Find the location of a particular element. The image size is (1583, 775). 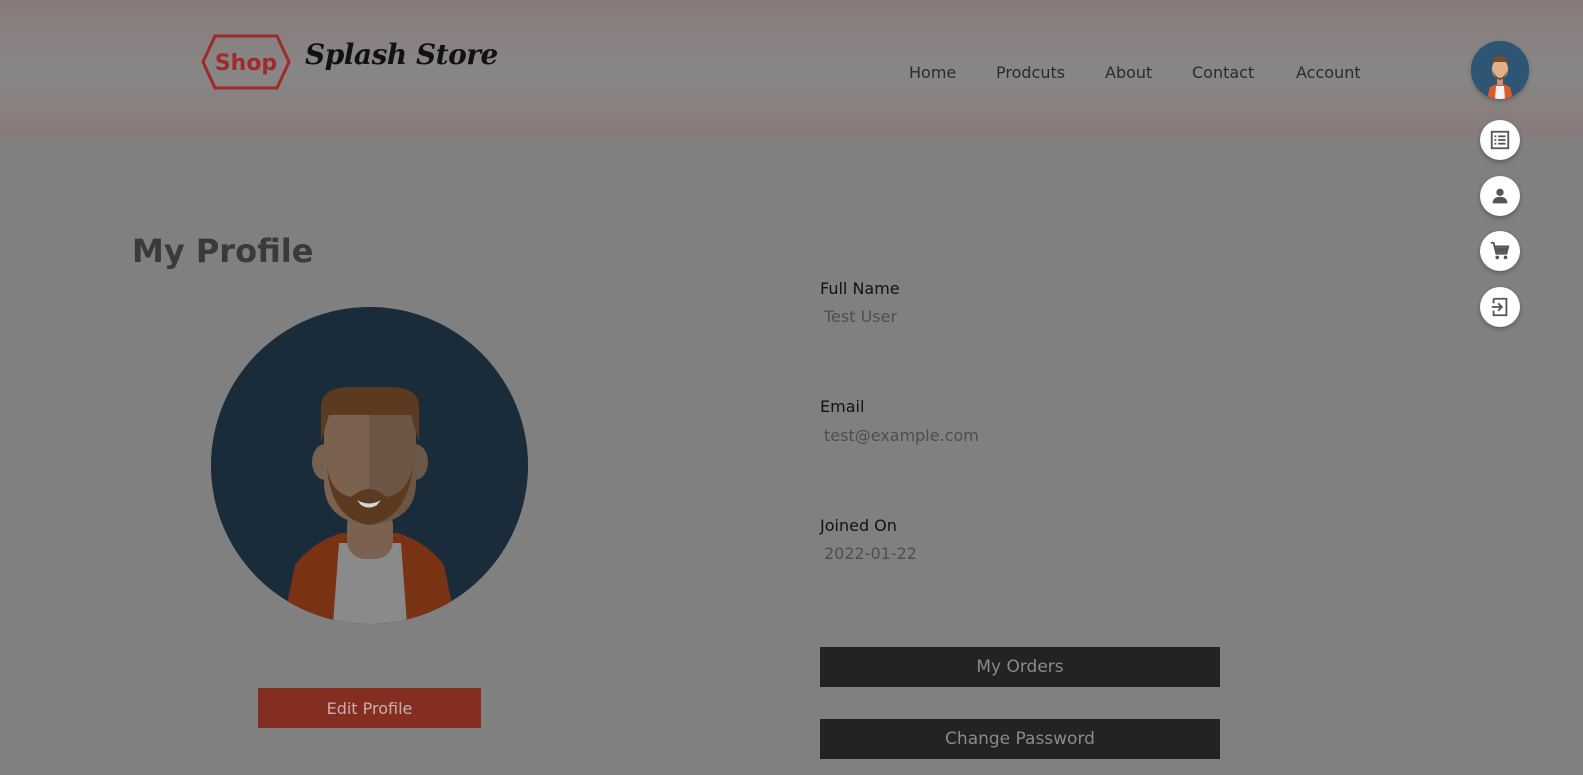

shop-logo-icon: Shop is located at coordinates (246, 62).